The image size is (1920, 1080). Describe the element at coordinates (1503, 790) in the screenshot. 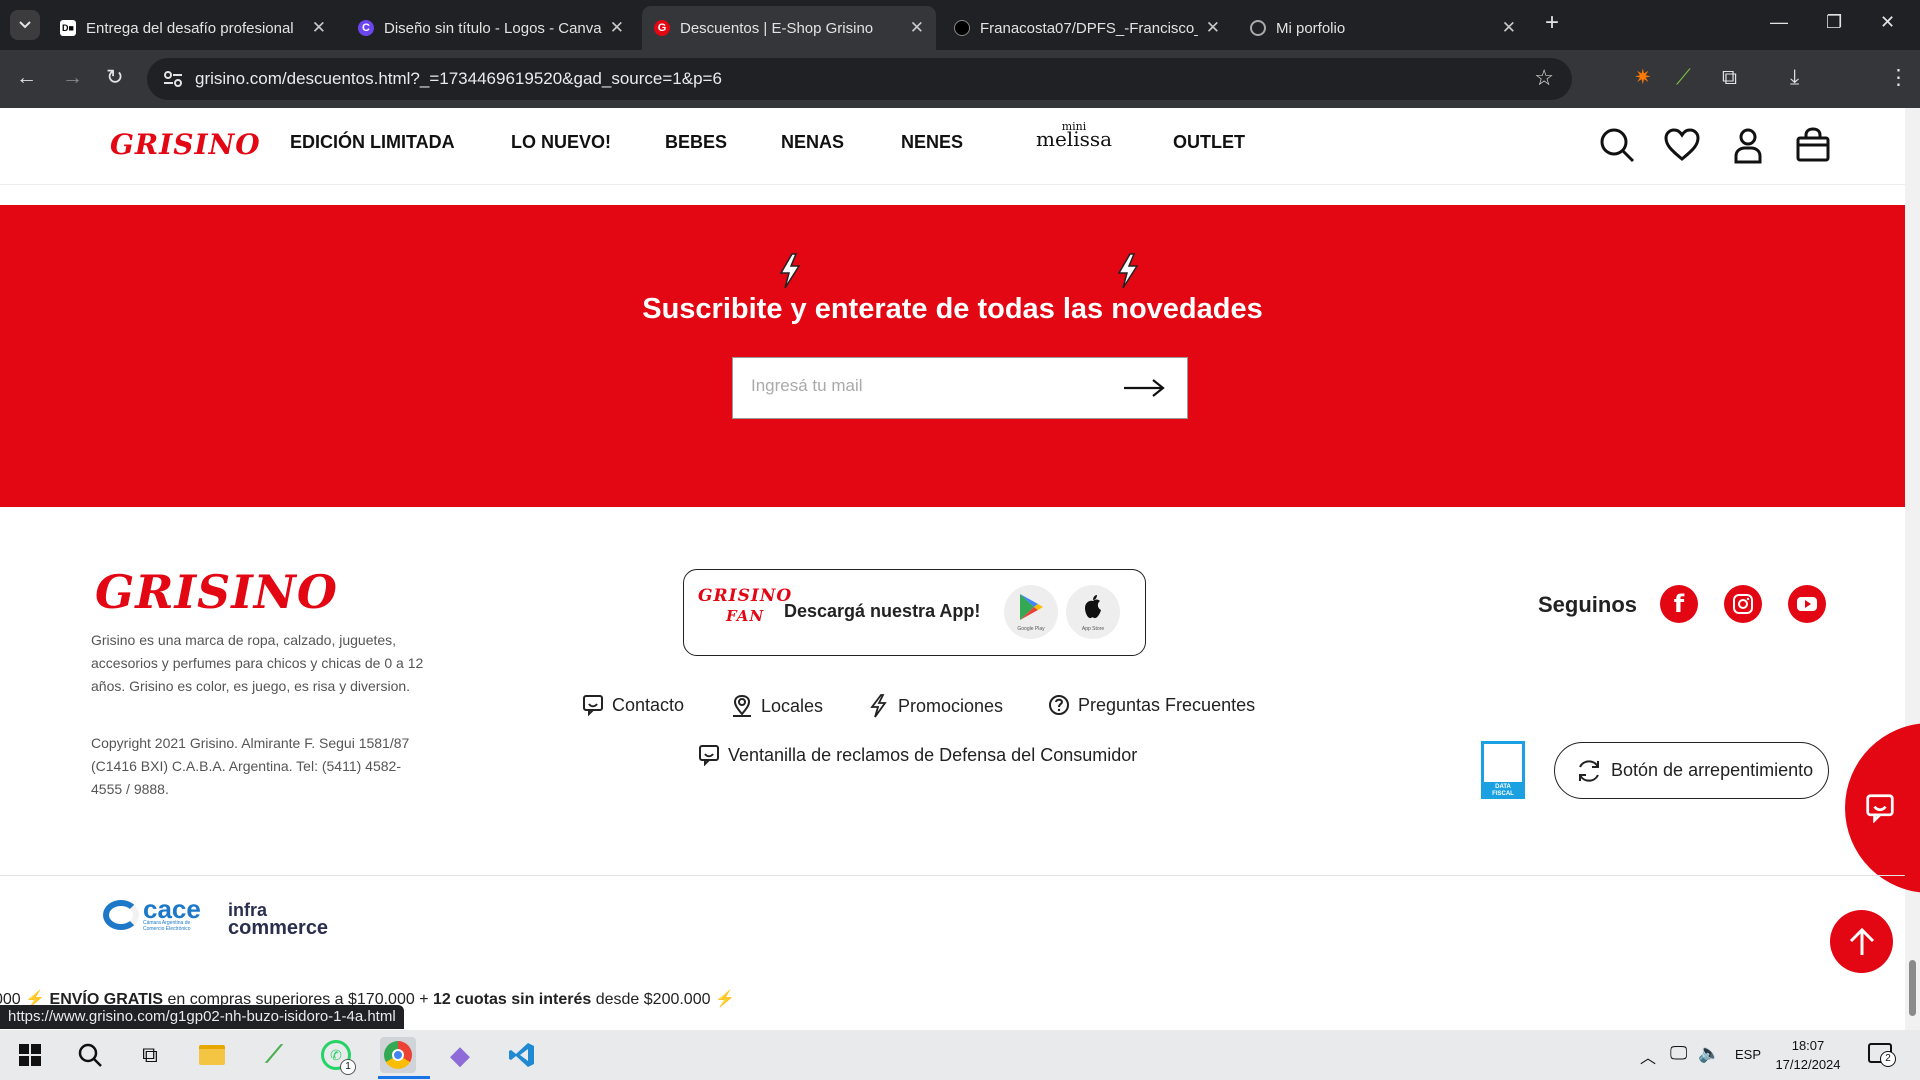

I see `data-fiscal-label: DATA FISCAL` at that location.